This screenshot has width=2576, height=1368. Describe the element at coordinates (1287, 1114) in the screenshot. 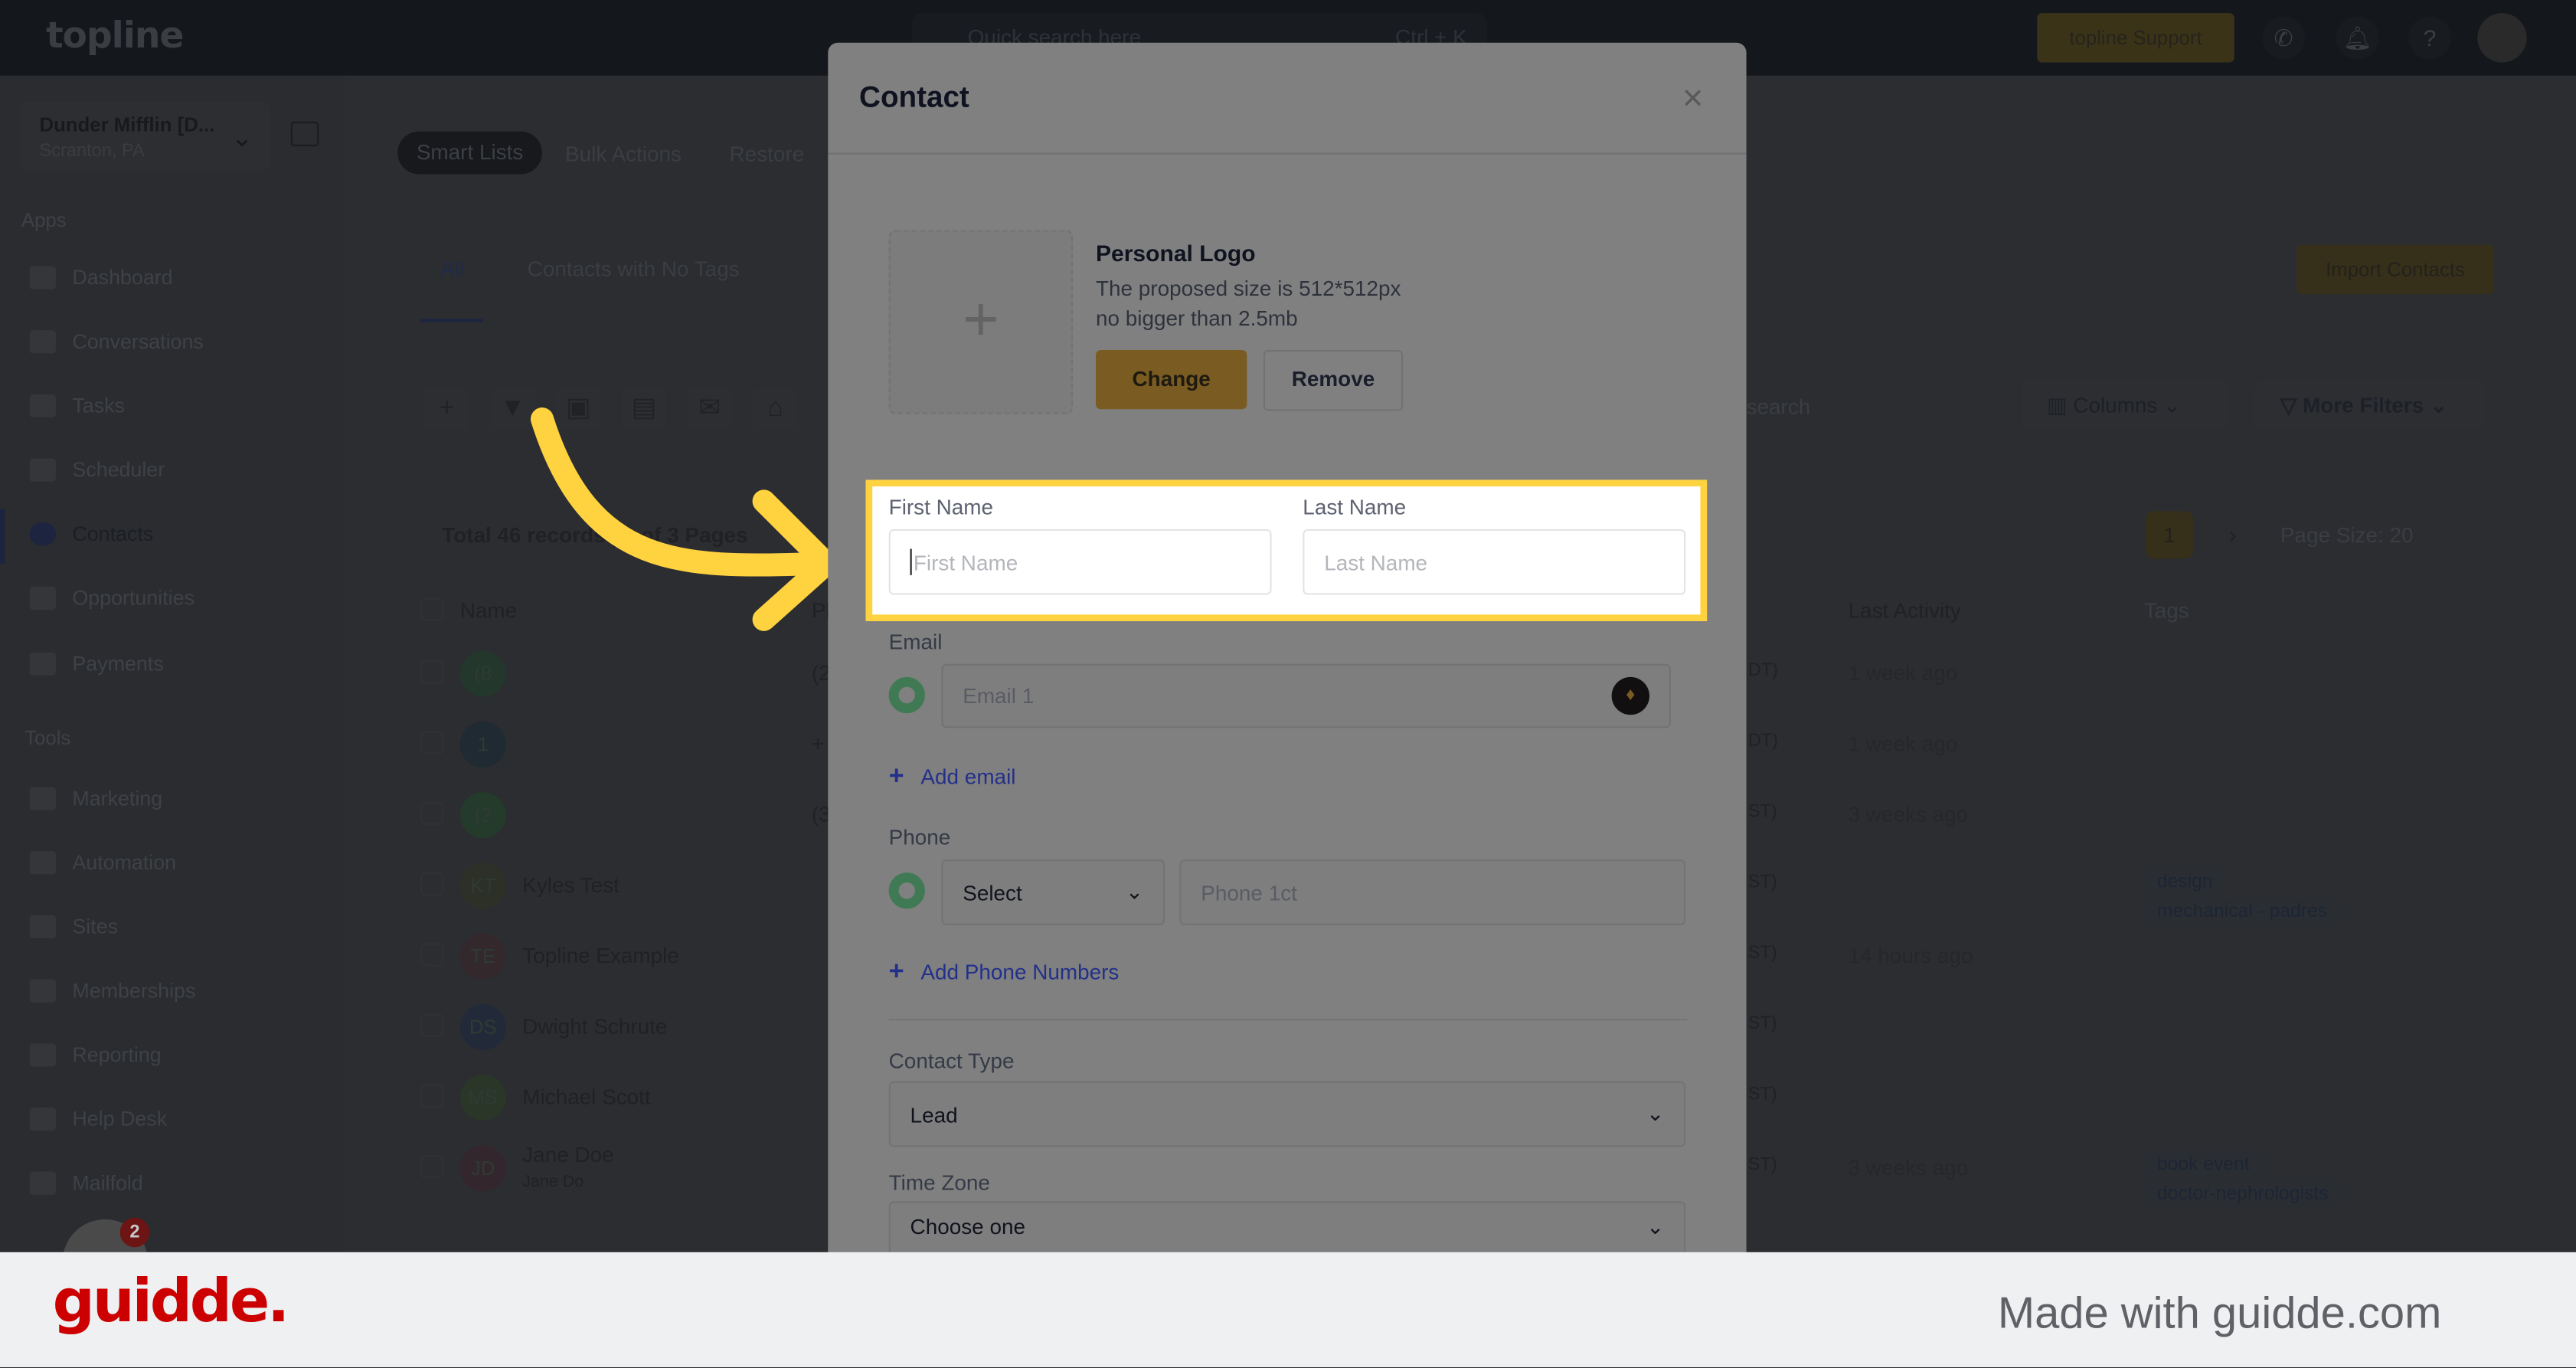

I see `contact-type-select: Lead ⌄` at that location.